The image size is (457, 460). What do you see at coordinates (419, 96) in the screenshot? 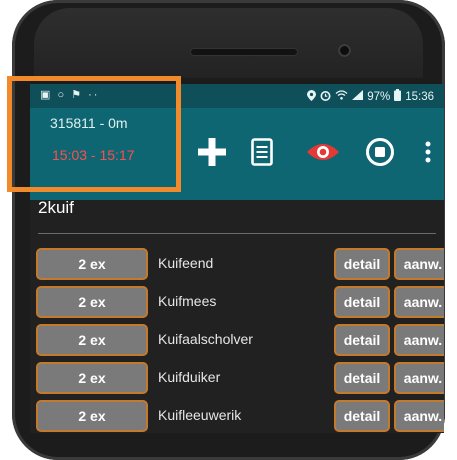
I see `status-time: 15:36` at bounding box center [419, 96].